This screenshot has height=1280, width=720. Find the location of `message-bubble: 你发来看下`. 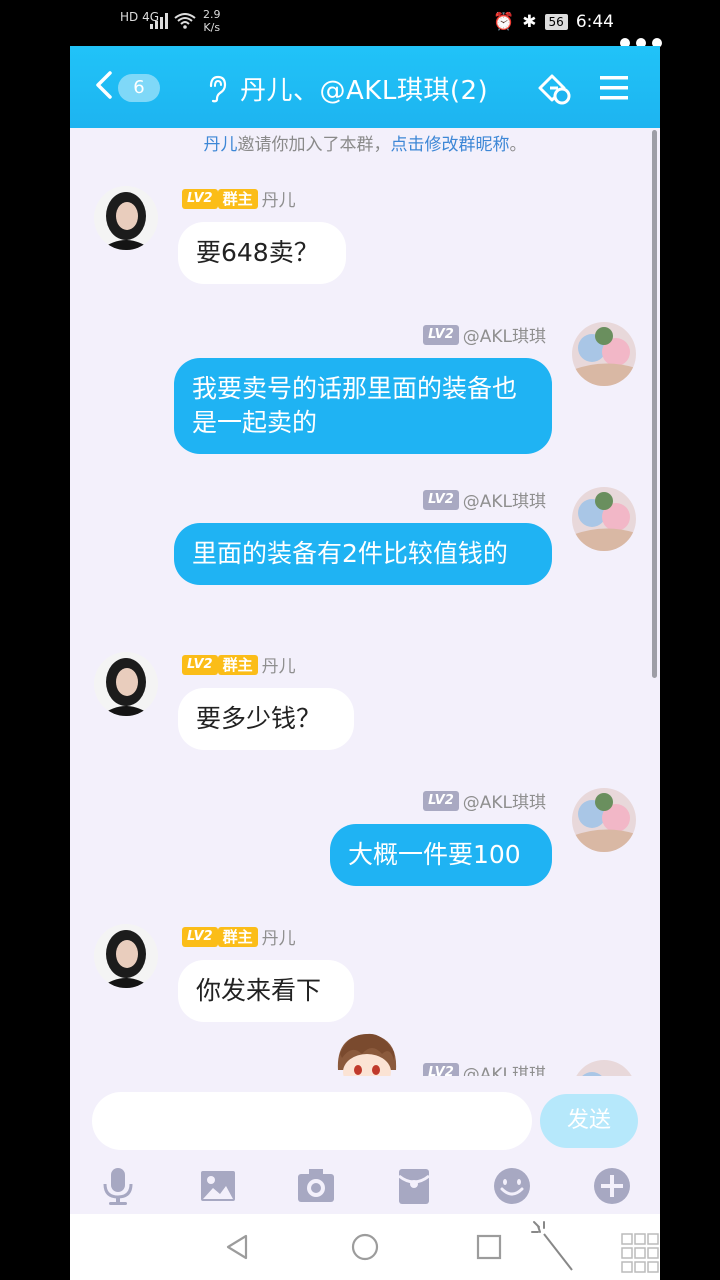

message-bubble: 你发来看下 is located at coordinates (266, 991).